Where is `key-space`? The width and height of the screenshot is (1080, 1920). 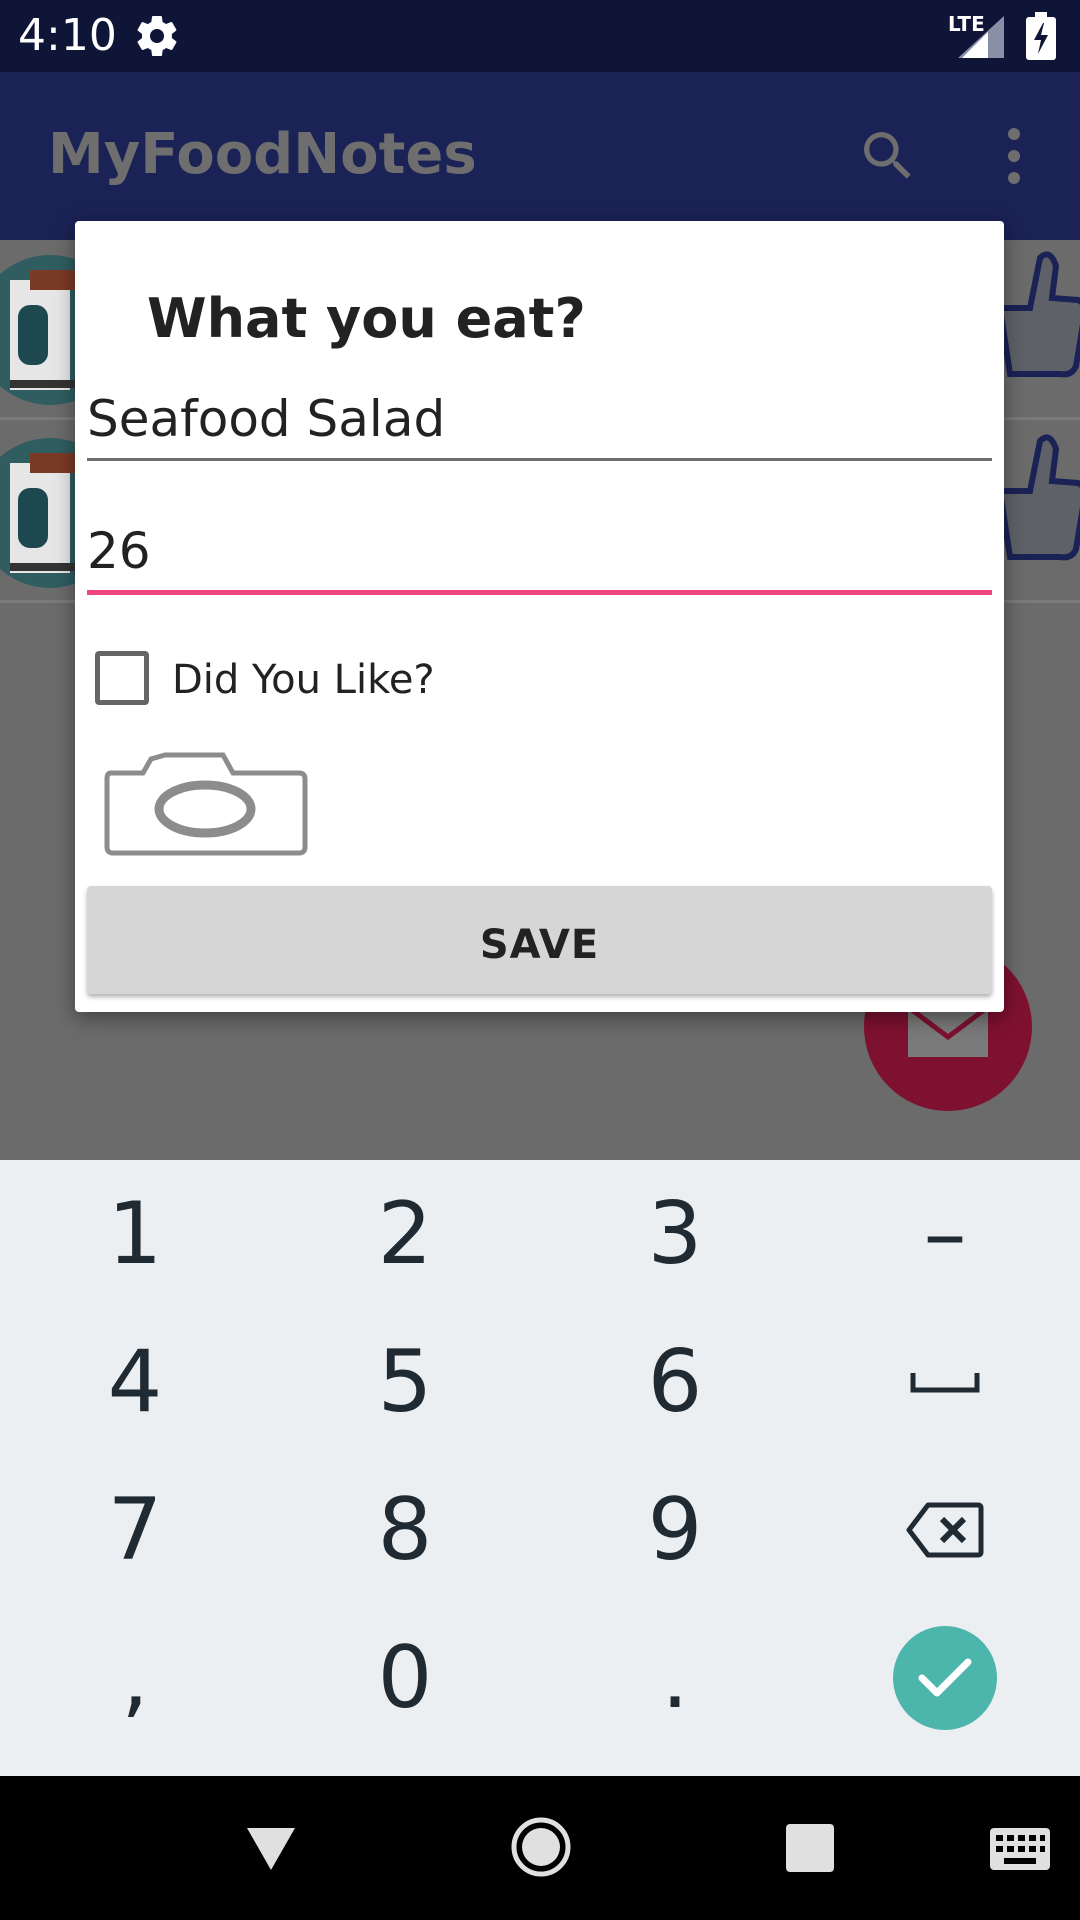 key-space is located at coordinates (945, 1382).